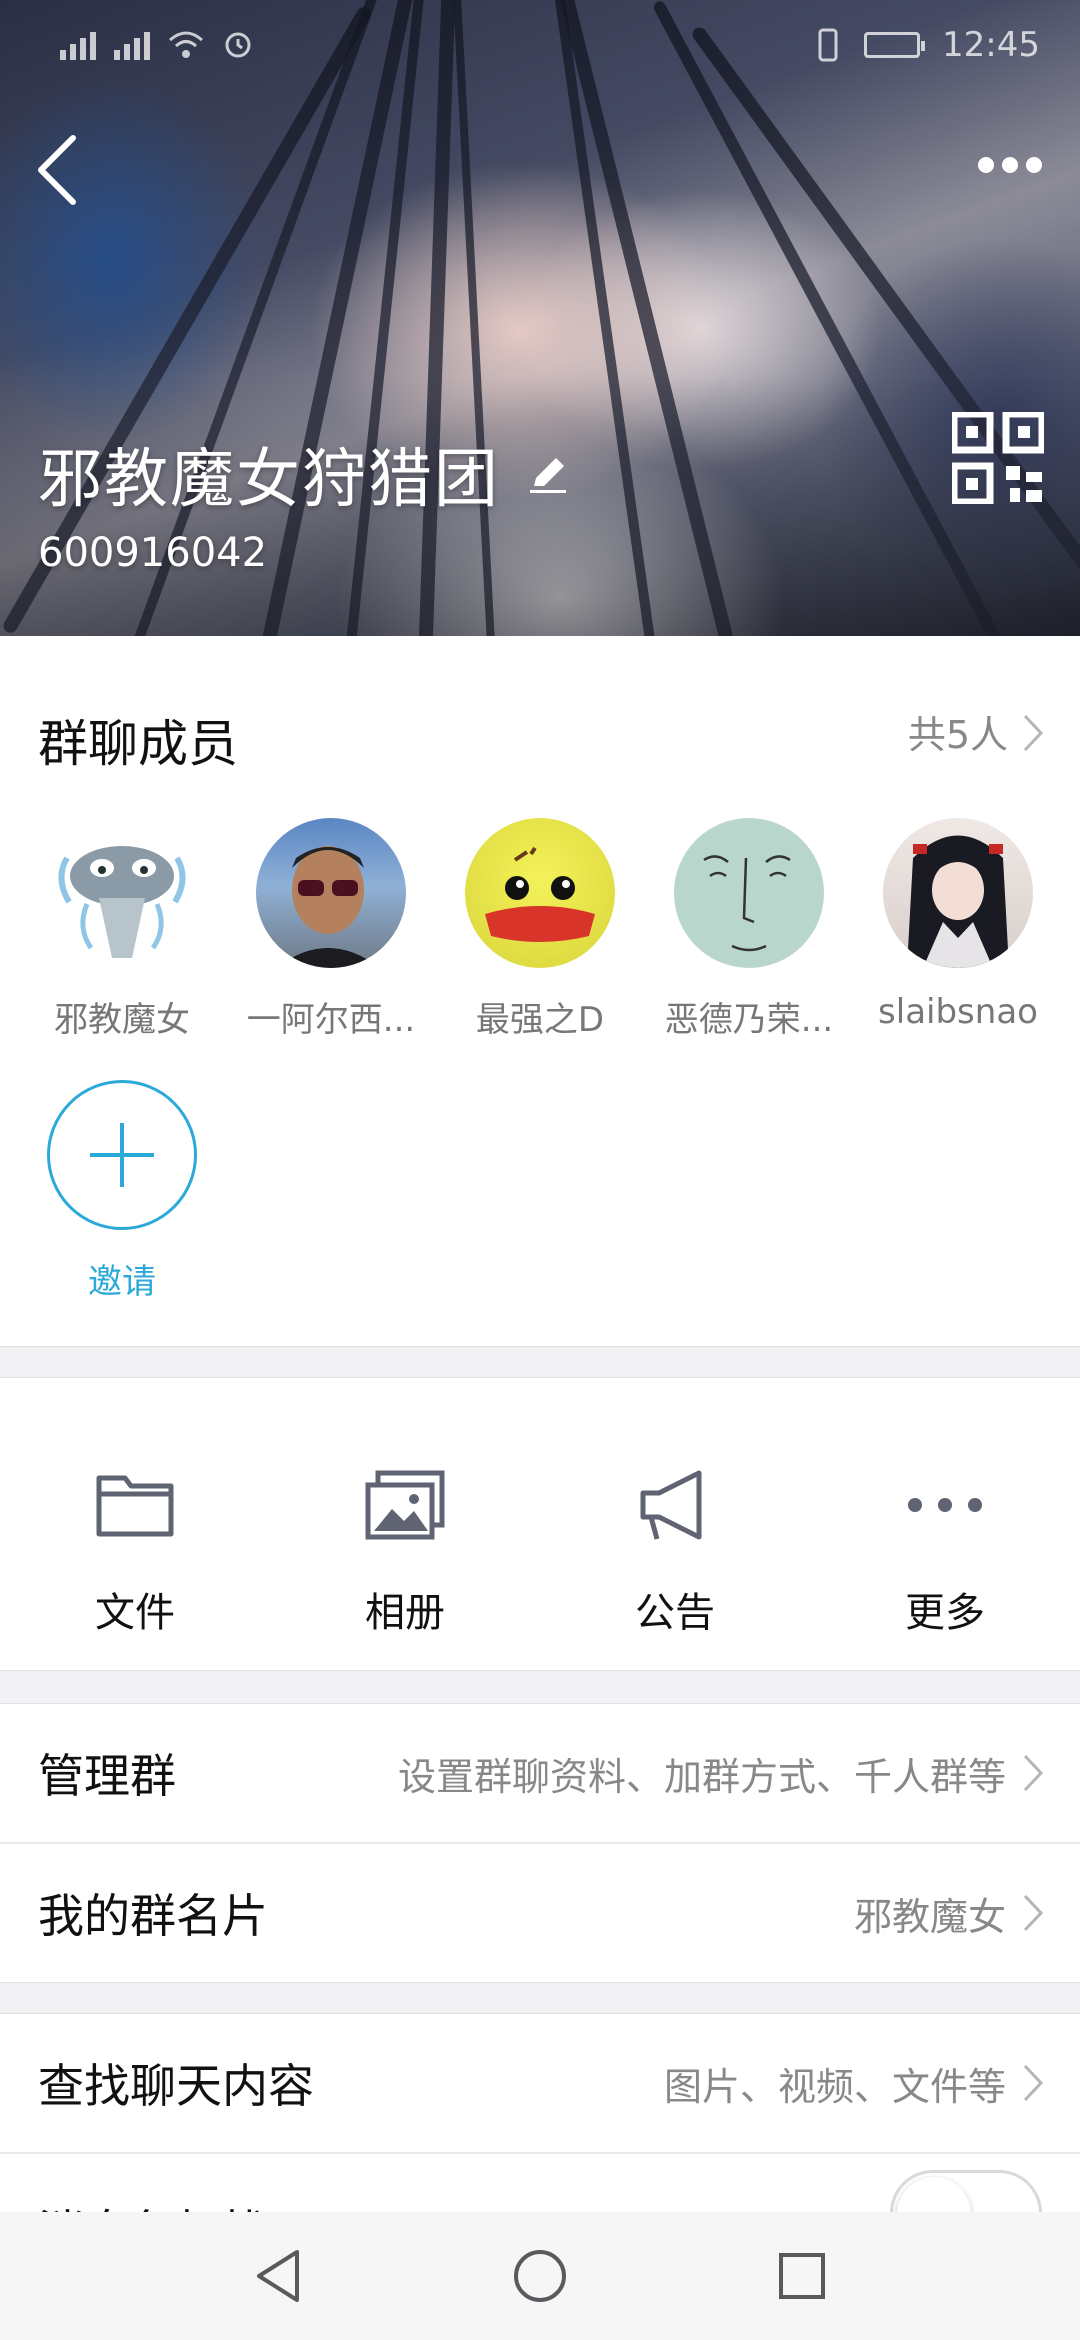 The image size is (1080, 2340). Describe the element at coordinates (540, 45) in the screenshot. I see `status-bar: 12:45` at that location.